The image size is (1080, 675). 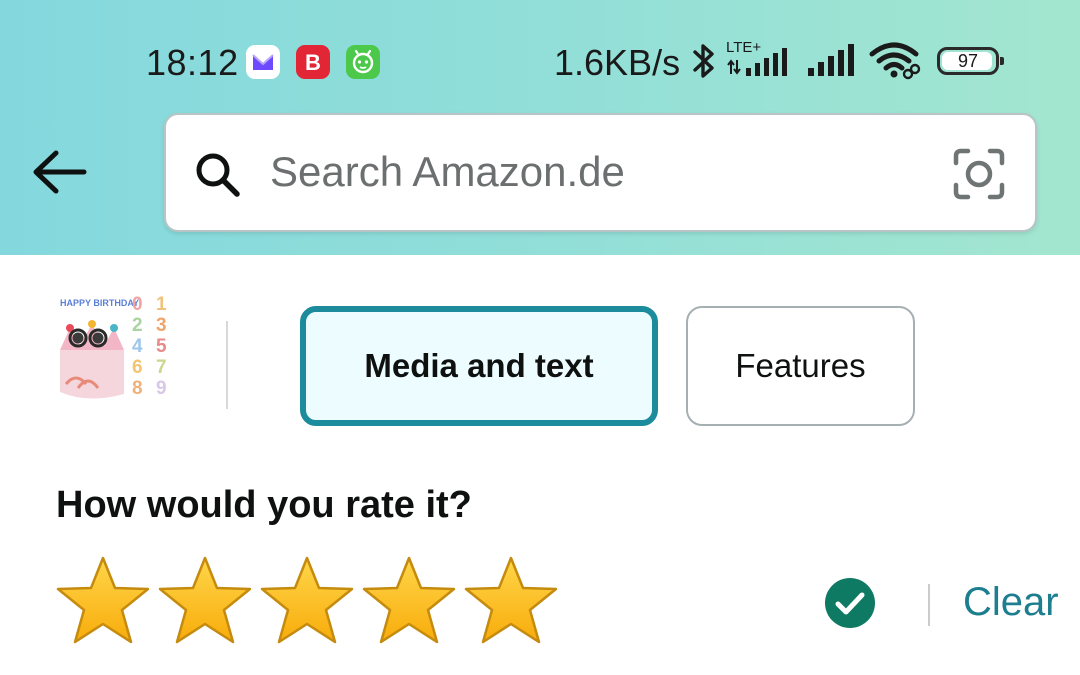 I want to click on thumbnail-number: 3, so click(x=161, y=325).